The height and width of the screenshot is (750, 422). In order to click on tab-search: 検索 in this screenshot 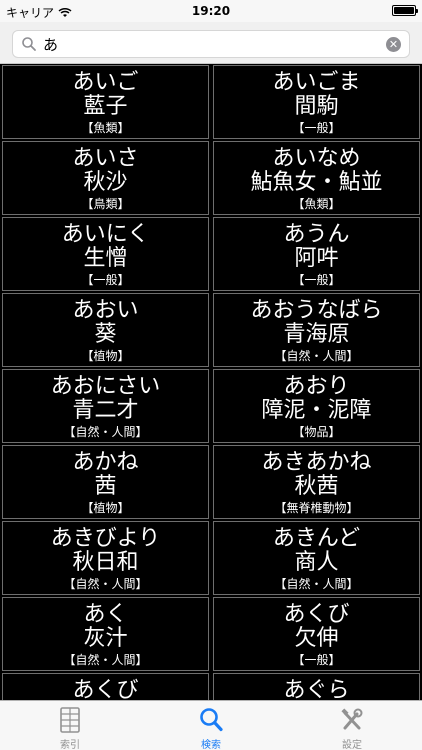, I will do `click(211, 725)`.